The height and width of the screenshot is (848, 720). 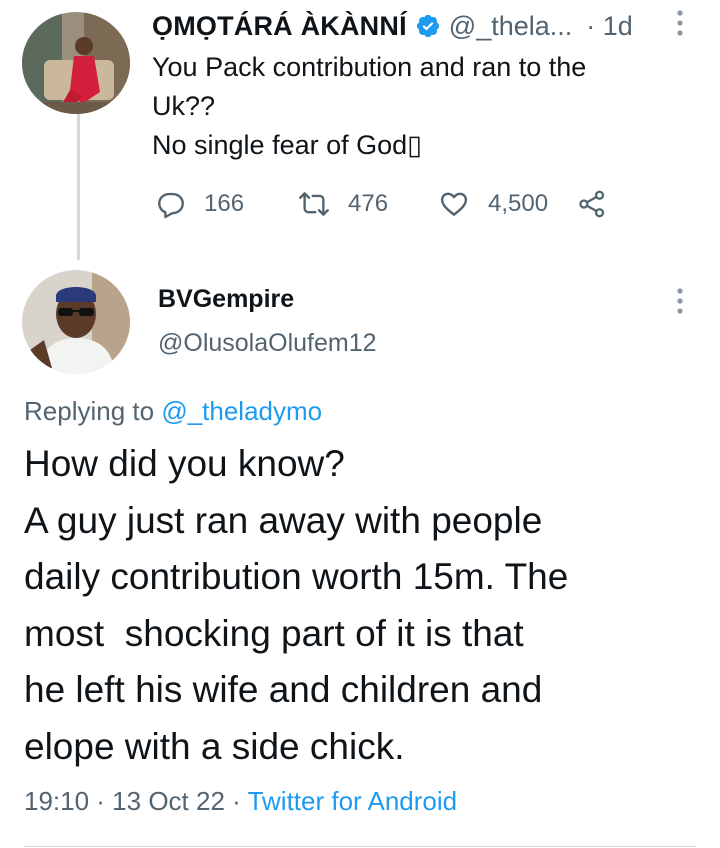 I want to click on tweet-text-line: You Pack contribution and ran to the, so click(x=369, y=67).